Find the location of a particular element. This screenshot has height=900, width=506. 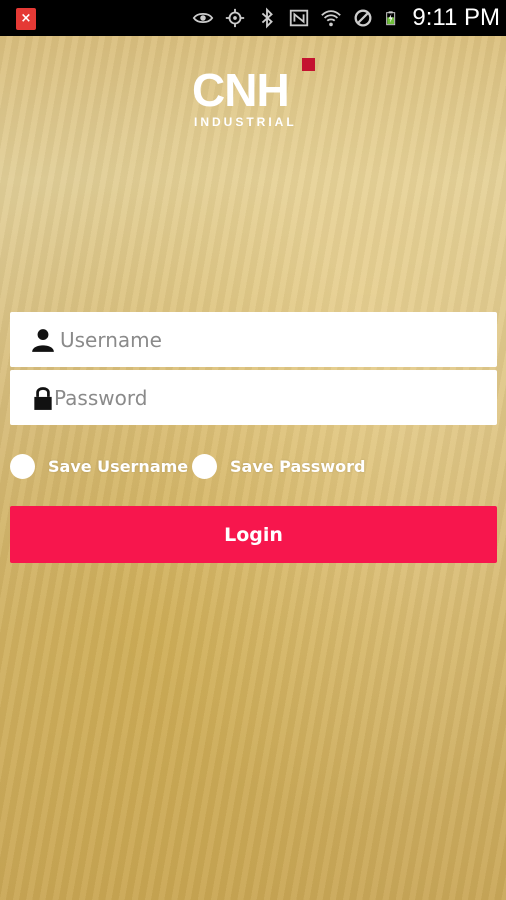

lock-icon is located at coordinates (43, 398).